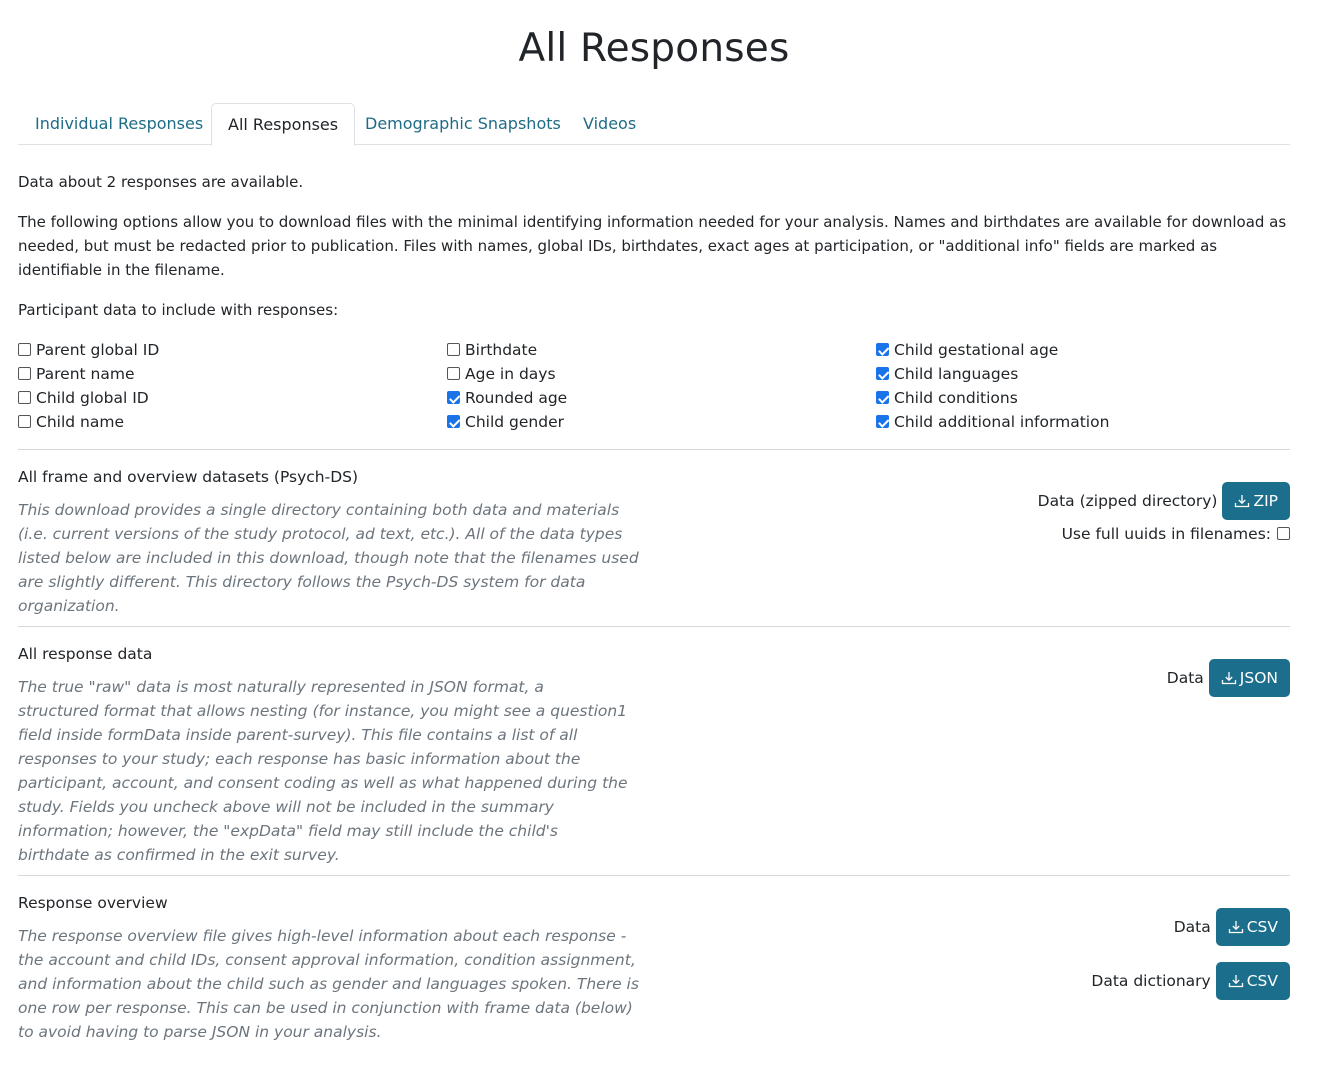 This screenshot has height=1070, width=1318. What do you see at coordinates (161, 182) in the screenshot?
I see `response-count-text: Data about 2 responses are available.` at bounding box center [161, 182].